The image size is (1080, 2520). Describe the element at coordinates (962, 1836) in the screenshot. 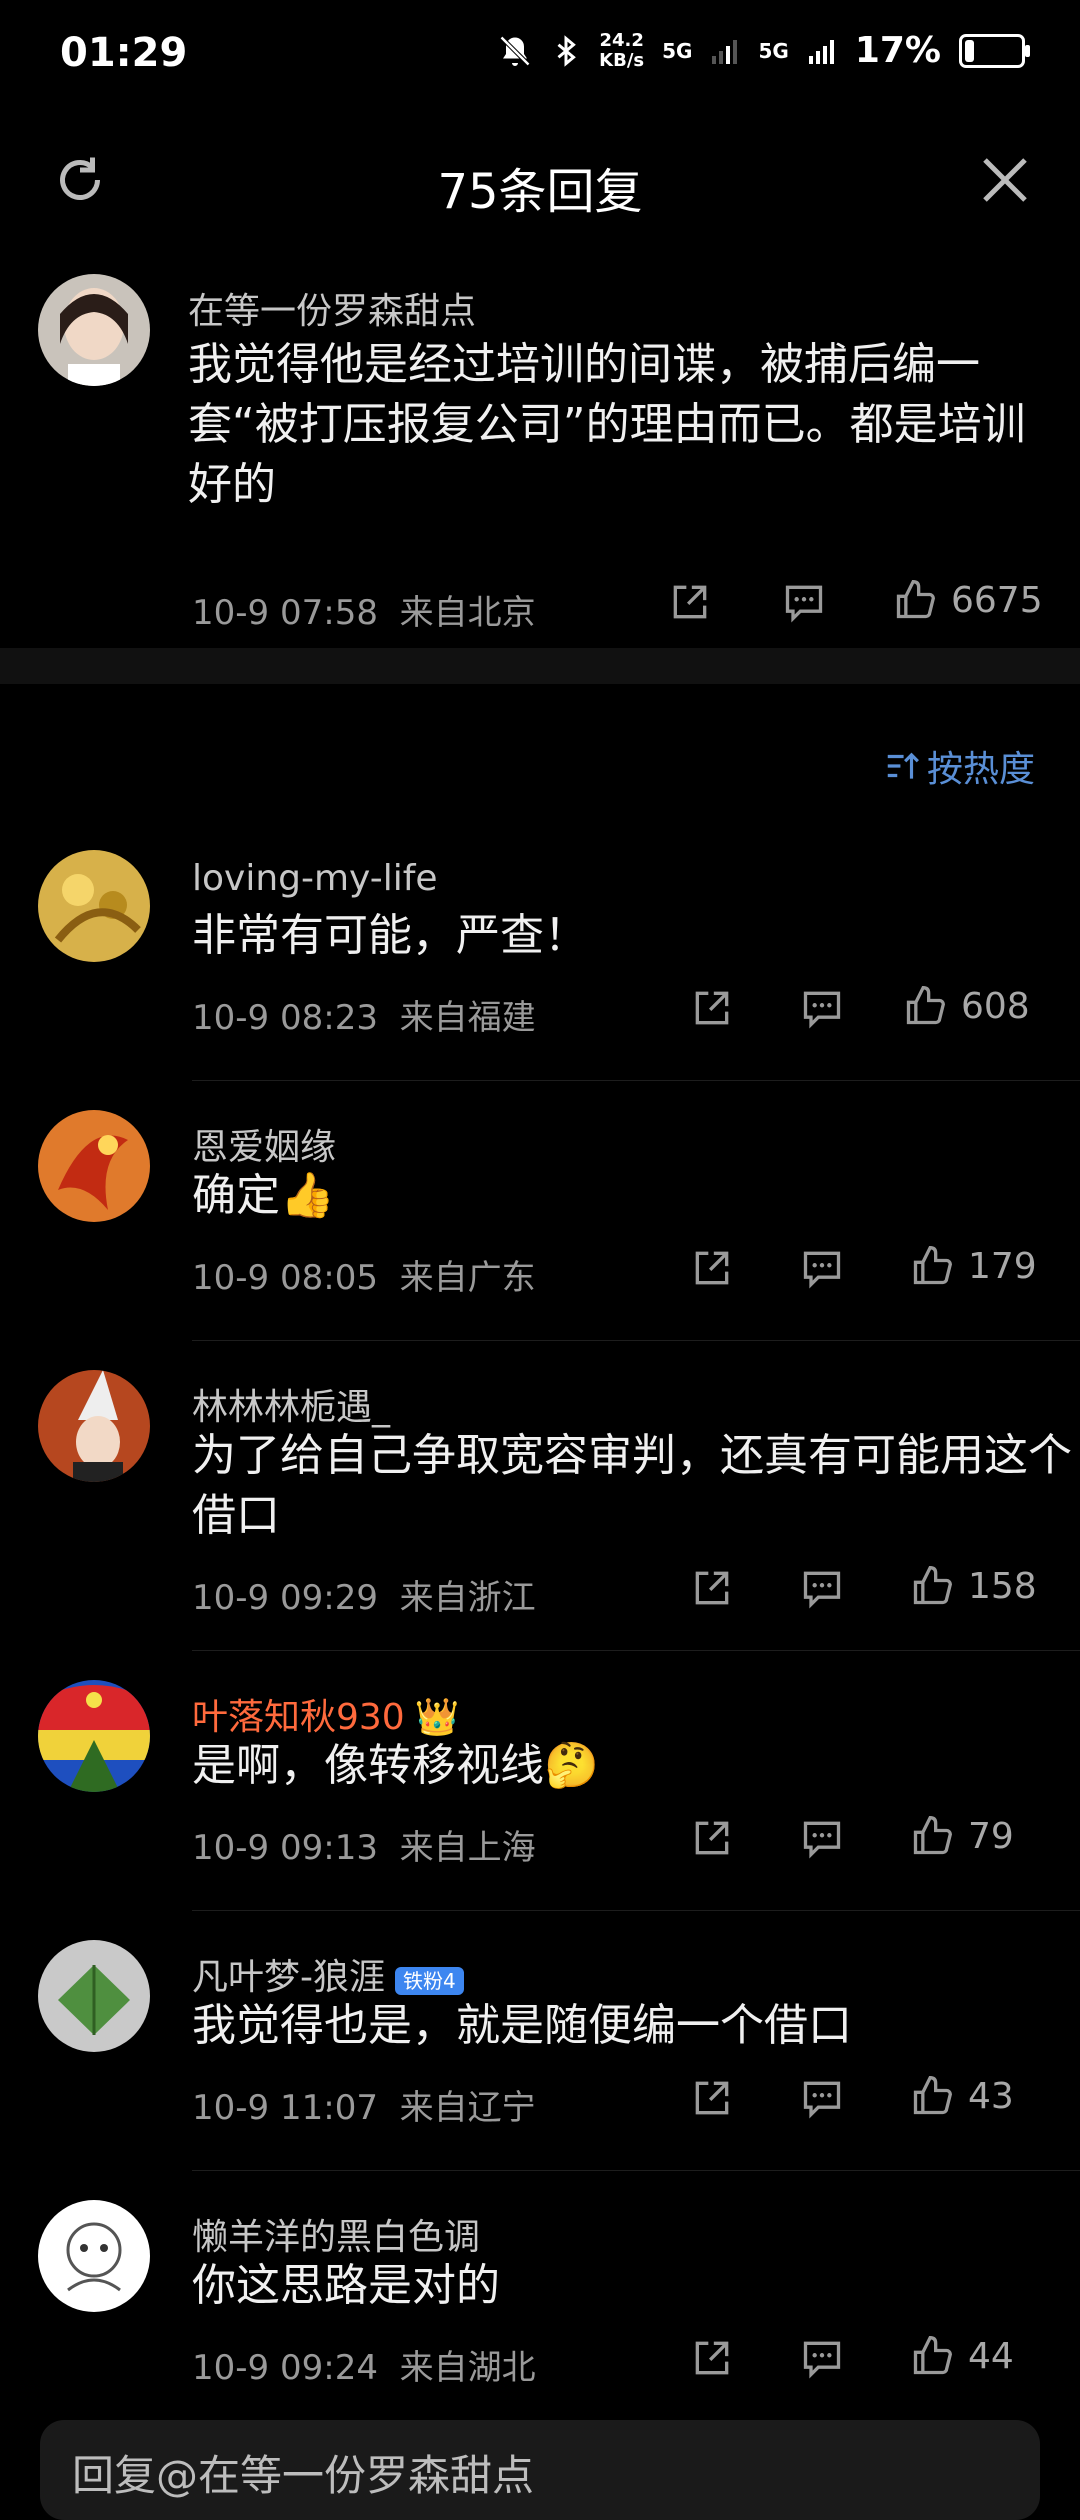

I see `like-button: 79` at that location.